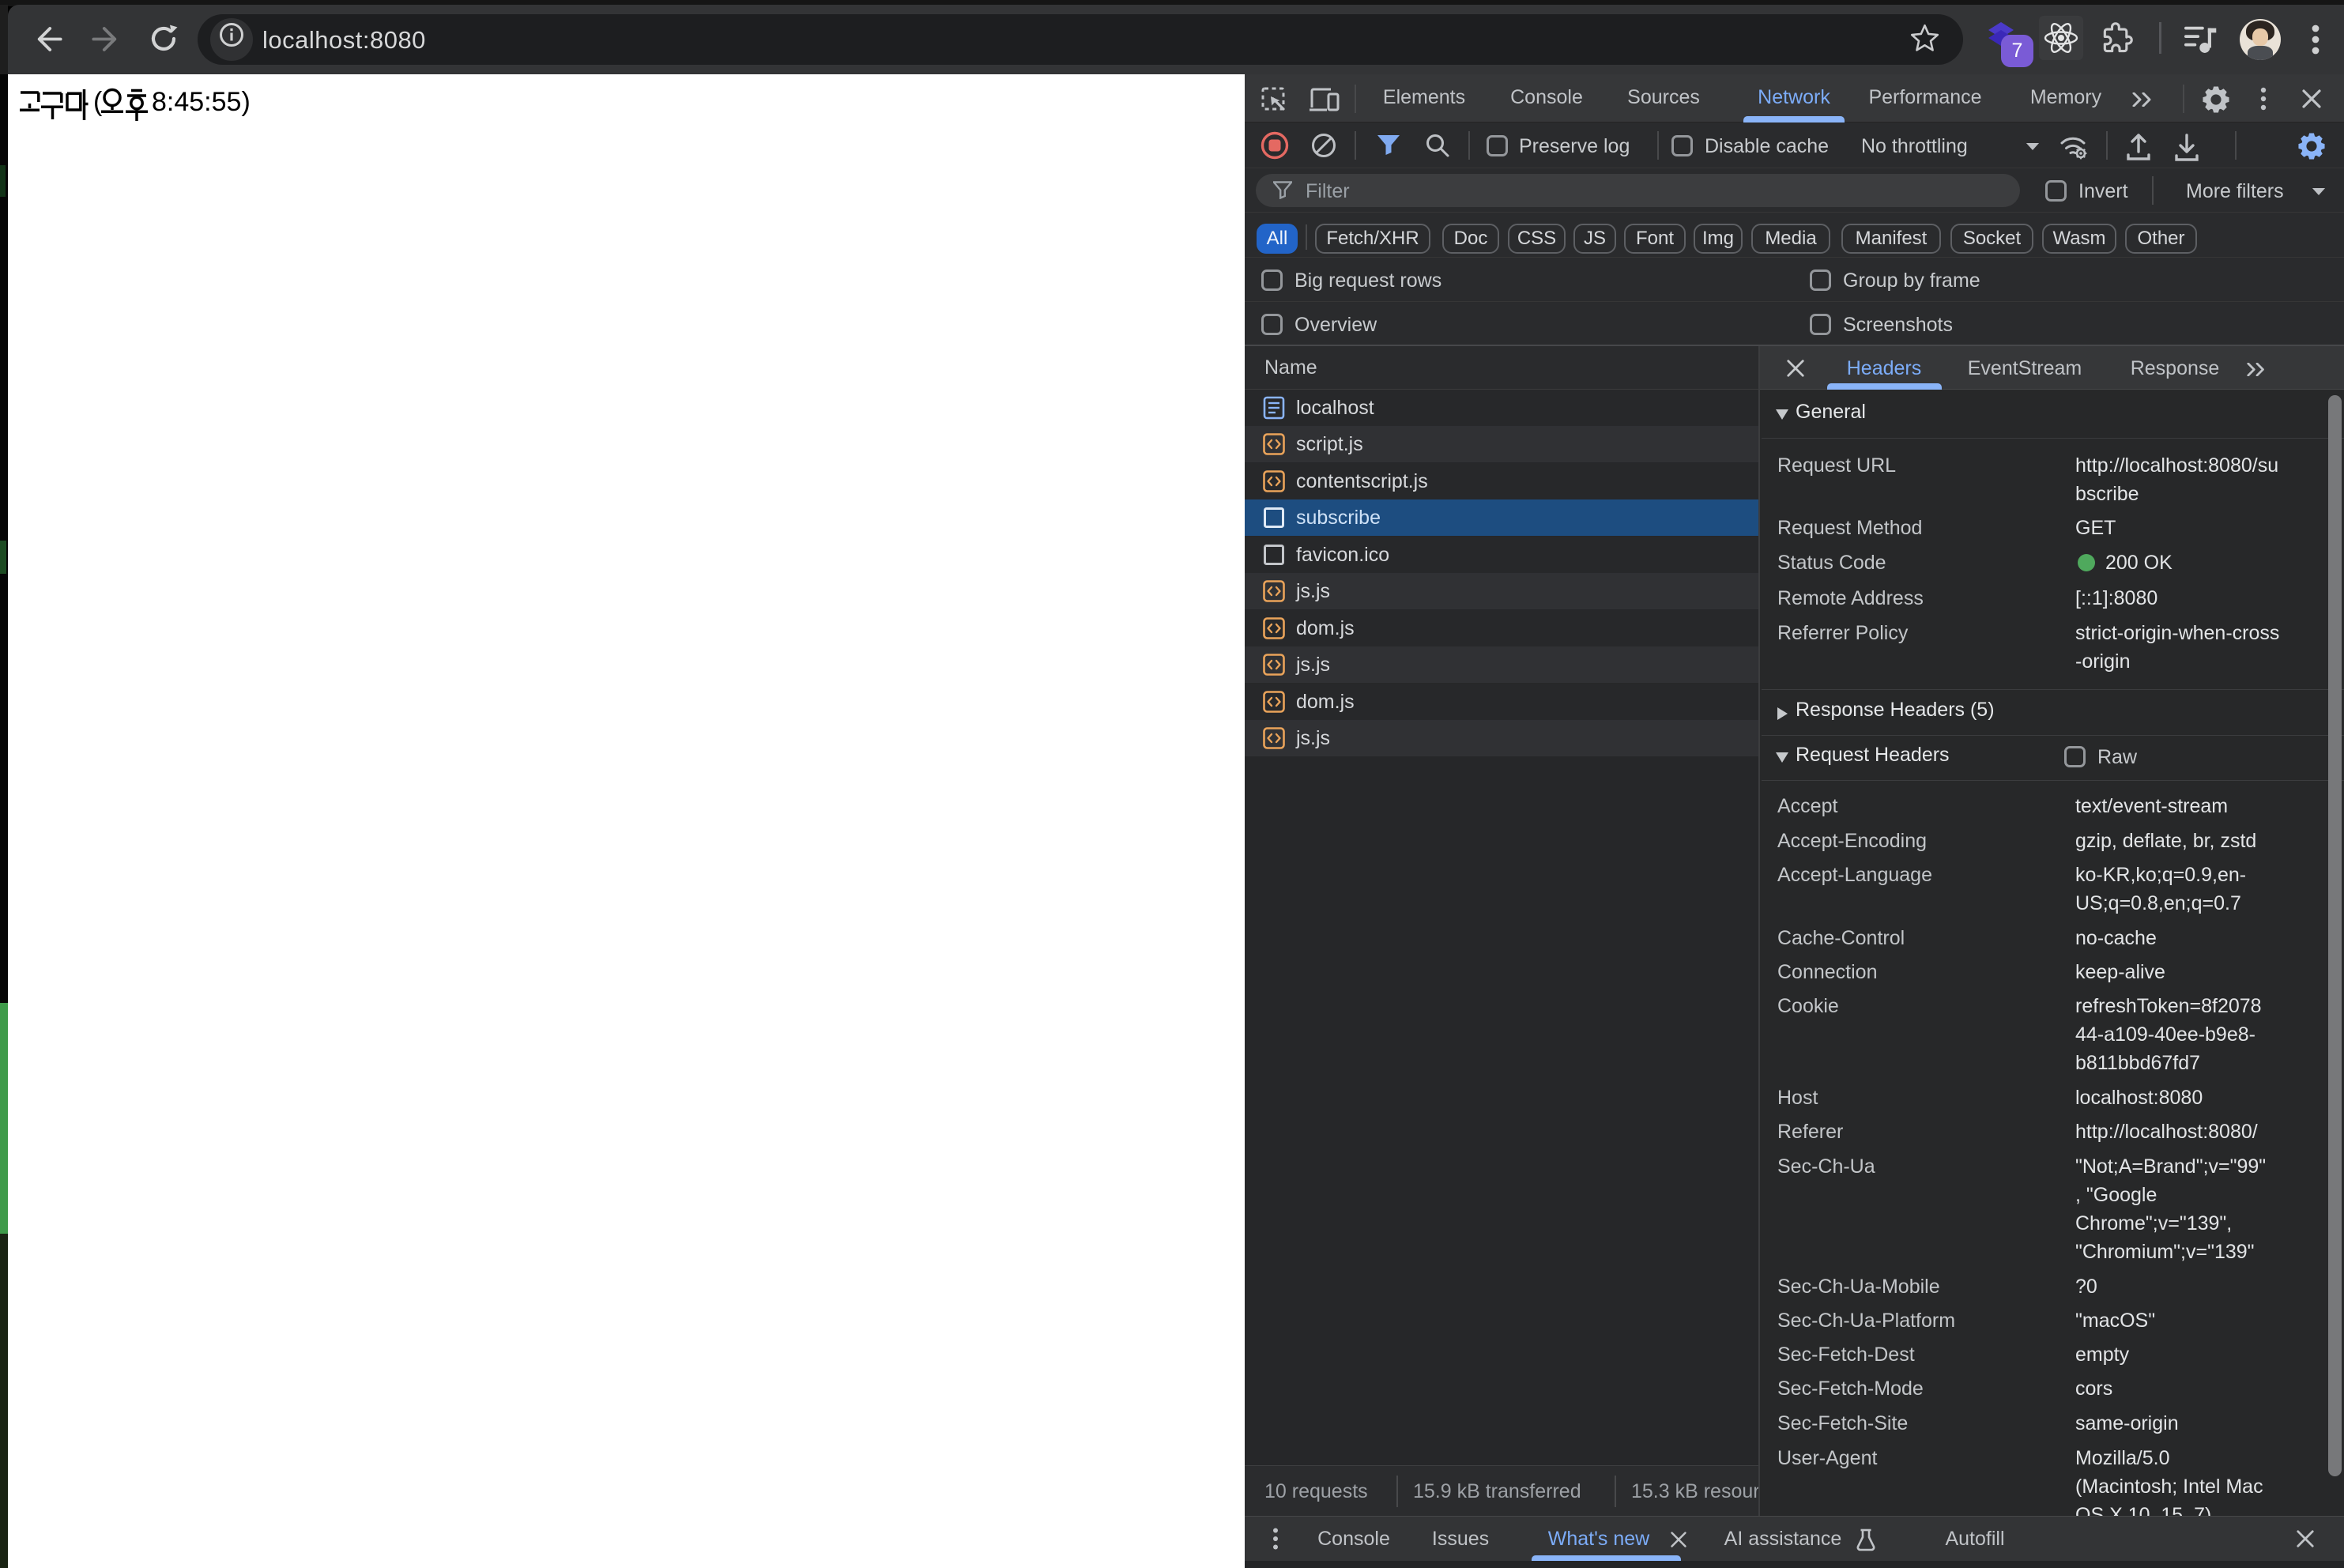 This screenshot has height=1568, width=2344. What do you see at coordinates (200, 102) in the screenshot?
I see `svg-text: 8:45:55)` at bounding box center [200, 102].